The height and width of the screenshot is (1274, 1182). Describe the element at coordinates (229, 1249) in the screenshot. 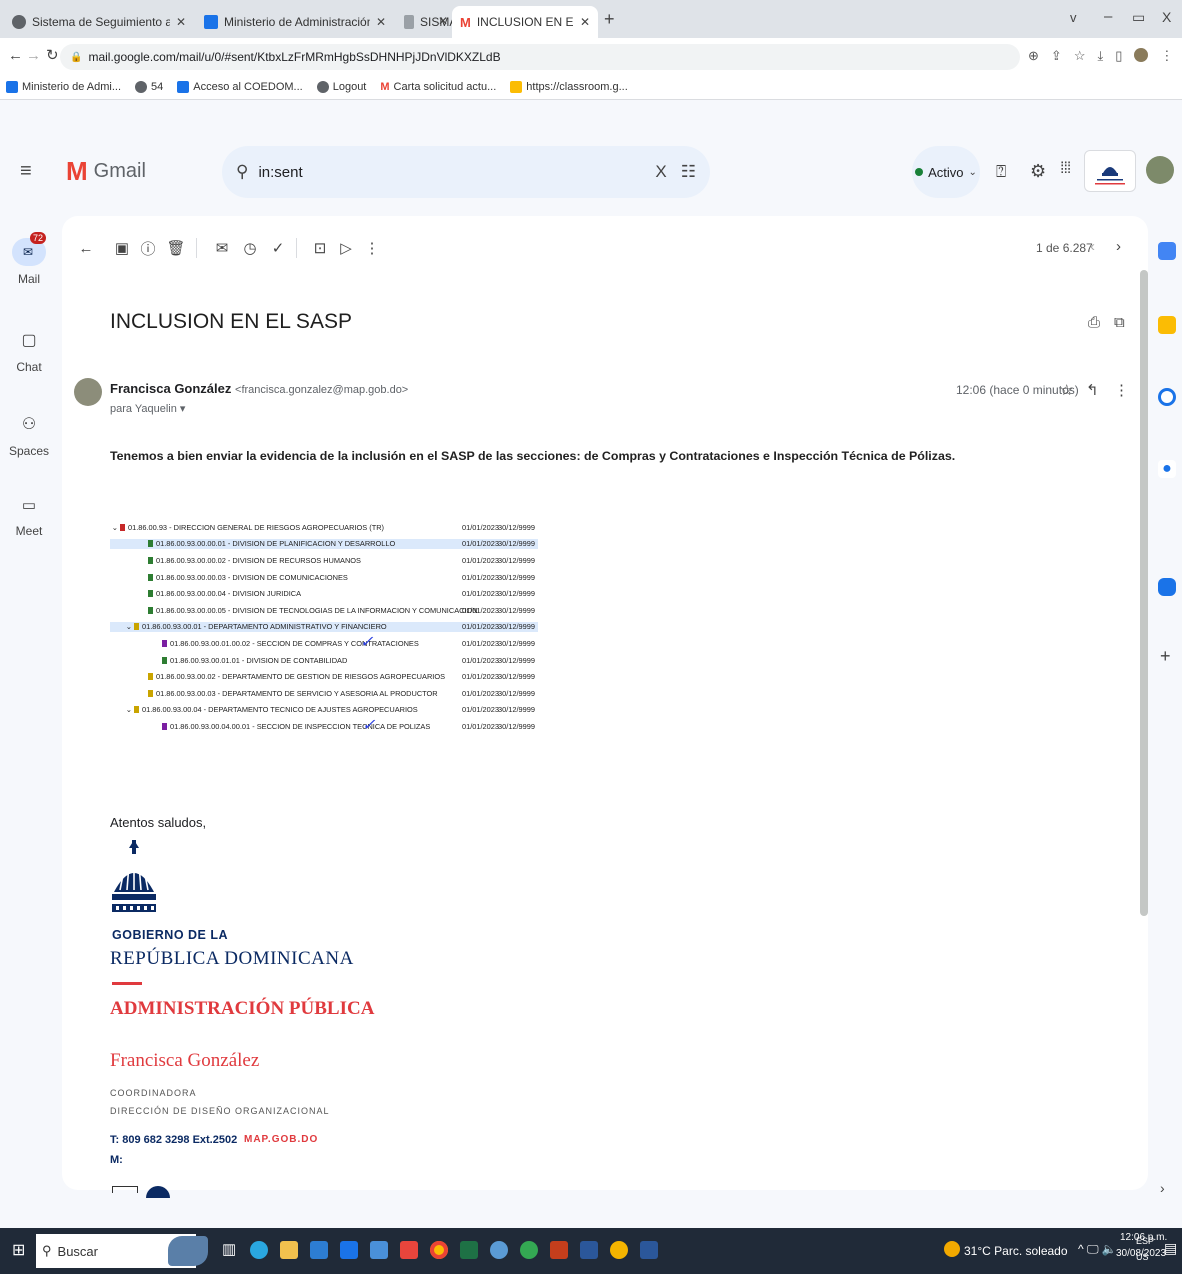

I see `task-view-icon: ▥` at that location.